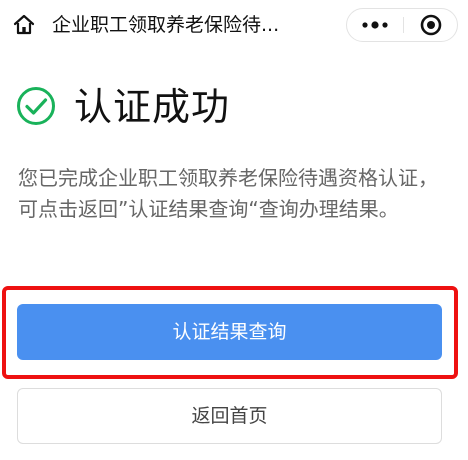 Image resolution: width=468 pixels, height=460 pixels. What do you see at coordinates (152, 107) in the screenshot?
I see `result-title: 认证成功` at bounding box center [152, 107].